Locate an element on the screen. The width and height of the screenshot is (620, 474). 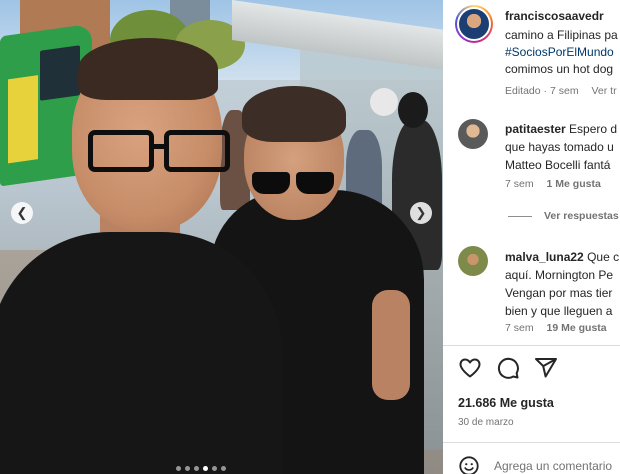
view-replies-button: Ver respuestas is located at coordinates (563, 216).